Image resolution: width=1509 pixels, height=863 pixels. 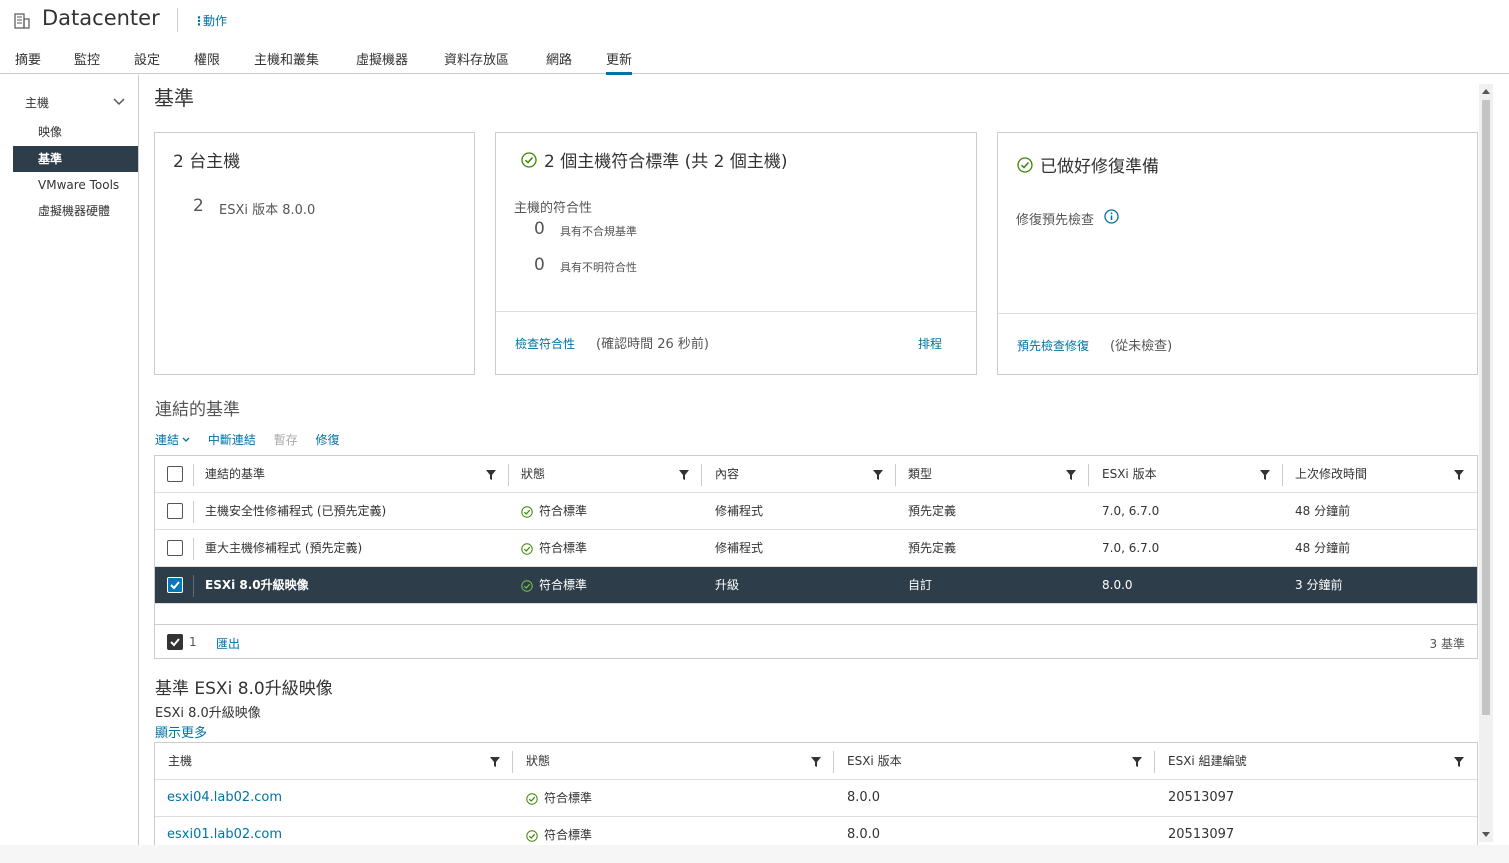 I want to click on column-header-type: 類型, so click(x=920, y=474).